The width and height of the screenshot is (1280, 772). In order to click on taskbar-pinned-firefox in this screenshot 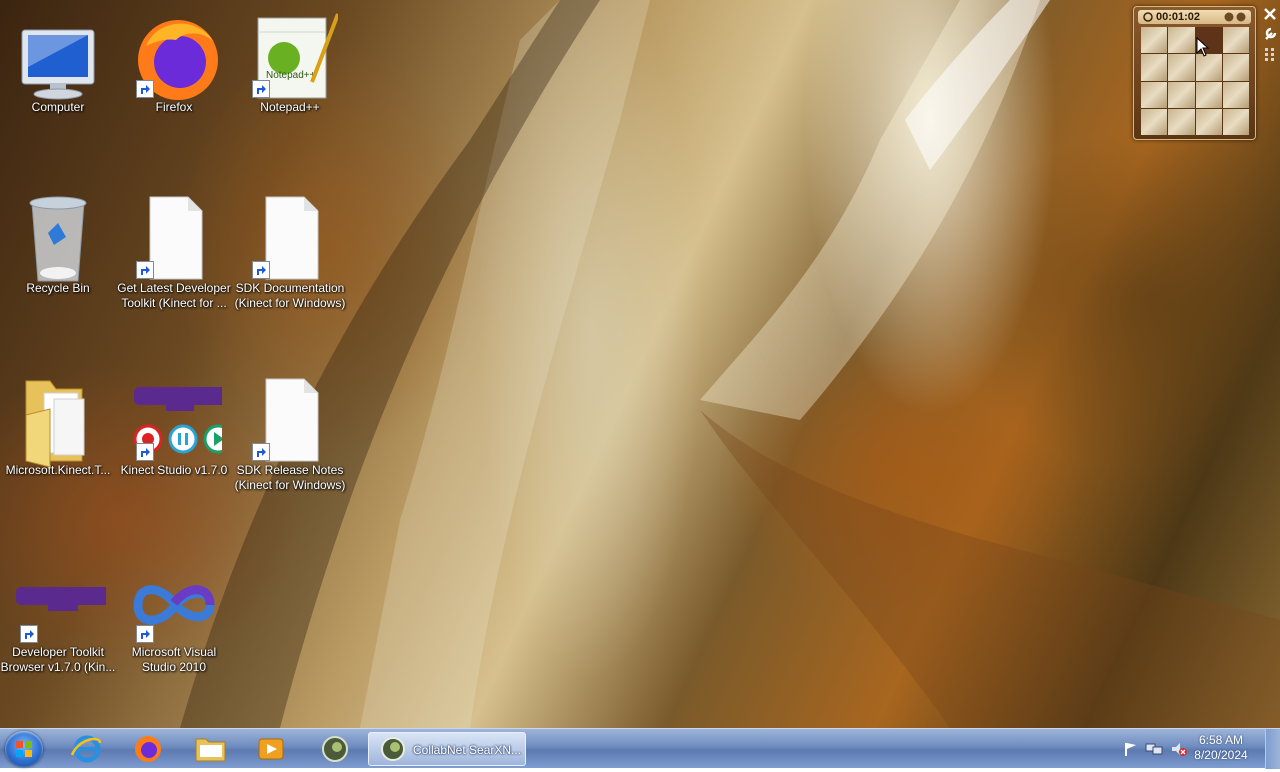, I will do `click(148, 749)`.